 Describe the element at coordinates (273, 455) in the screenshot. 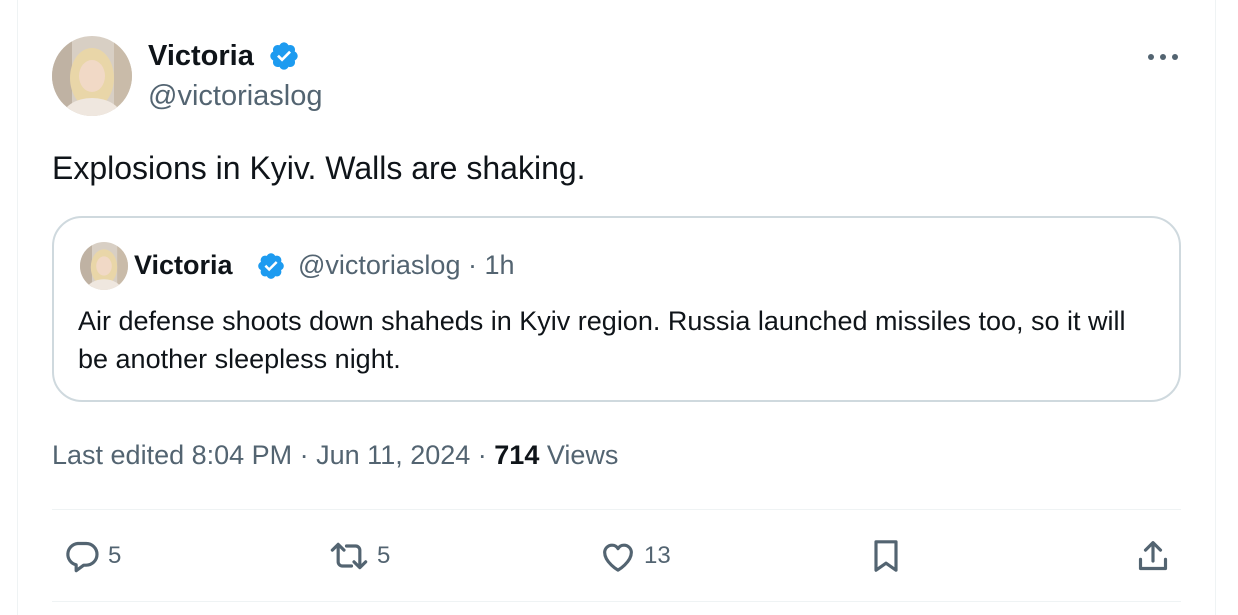

I see `edited-timestamp: Last edited 8:04 PM · Jun 11, 2024 ·` at that location.